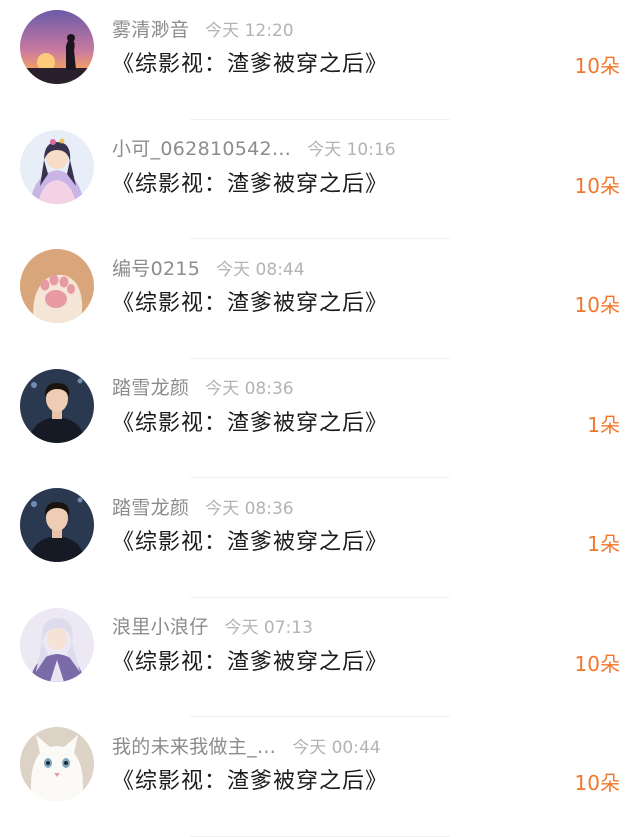 The image size is (640, 837). Describe the element at coordinates (160, 625) in the screenshot. I see `username: 浪里小浪仔` at that location.